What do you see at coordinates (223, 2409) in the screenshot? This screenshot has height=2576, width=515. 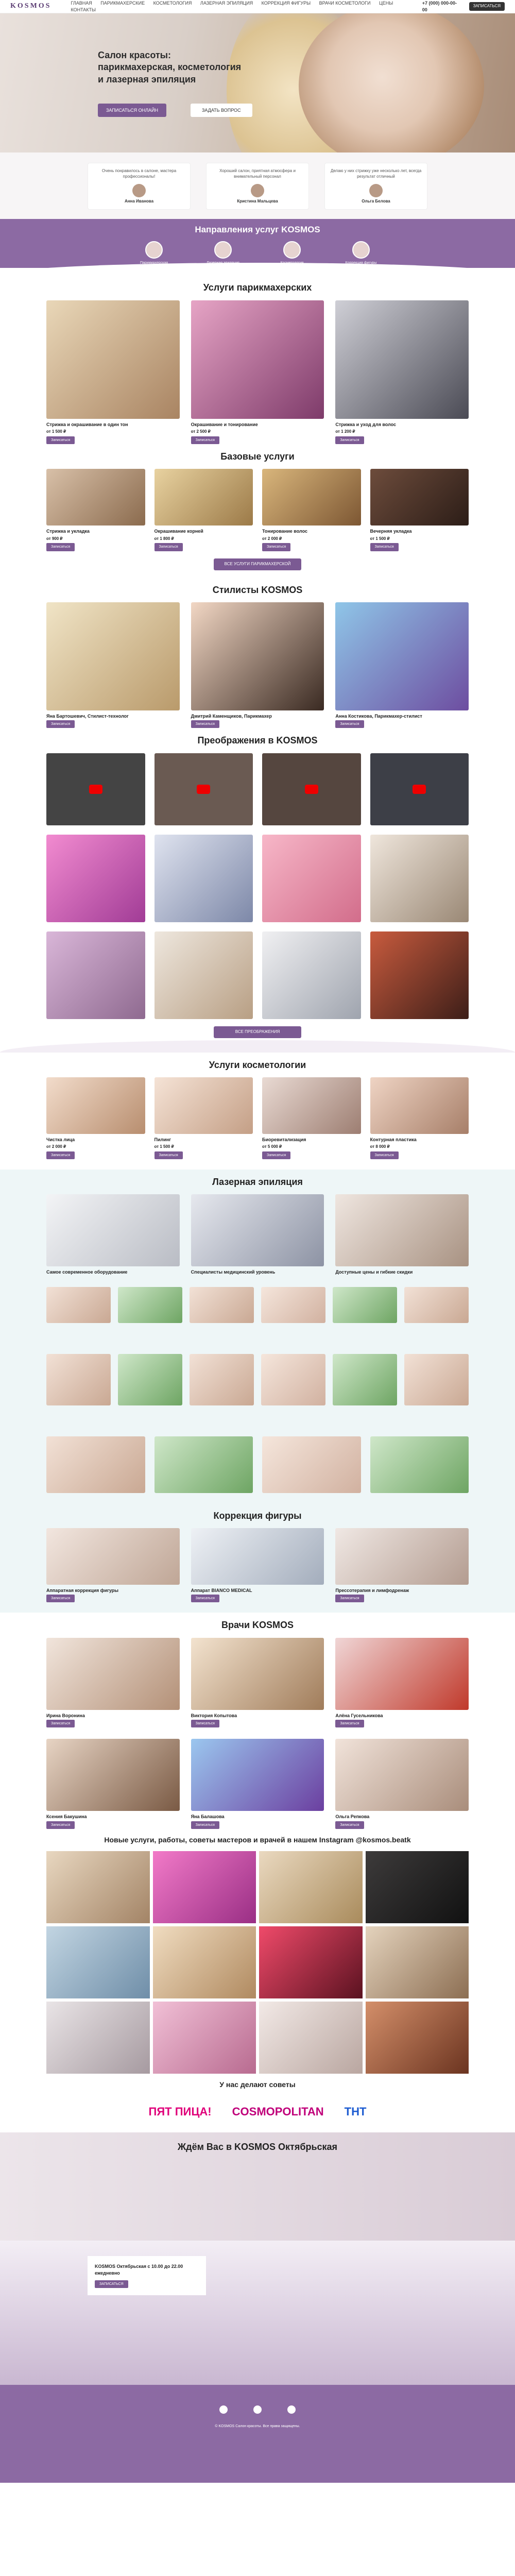 I see `instagram-icon` at bounding box center [223, 2409].